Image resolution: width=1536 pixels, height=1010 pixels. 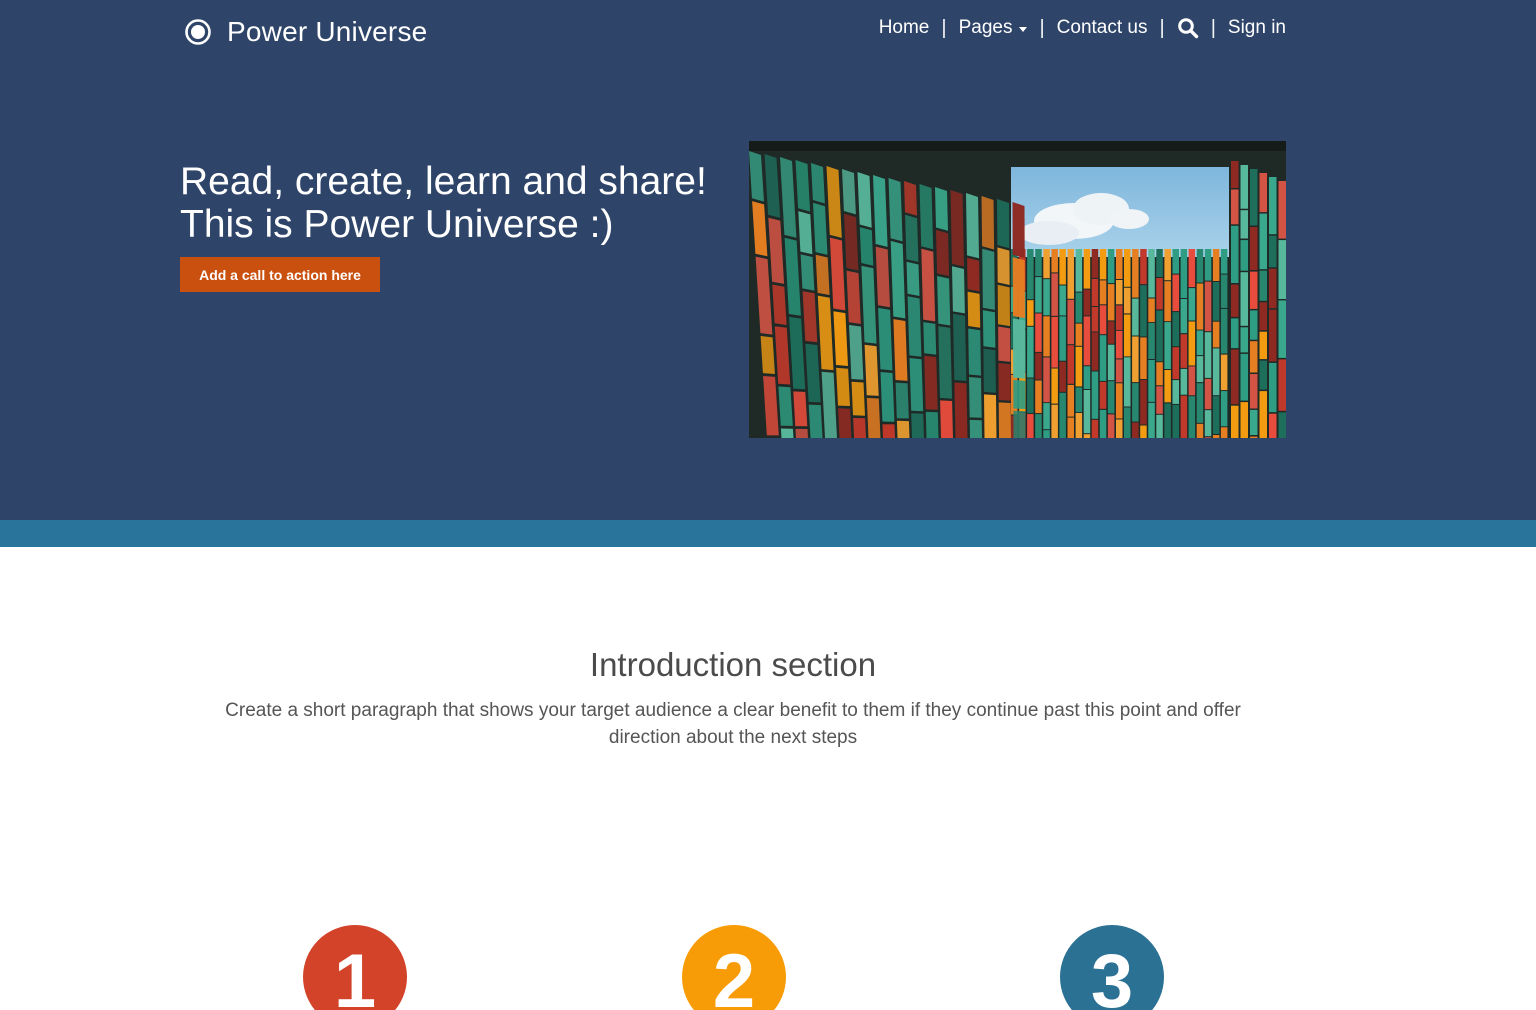 What do you see at coordinates (768, 533) in the screenshot?
I see `accent-stripe` at bounding box center [768, 533].